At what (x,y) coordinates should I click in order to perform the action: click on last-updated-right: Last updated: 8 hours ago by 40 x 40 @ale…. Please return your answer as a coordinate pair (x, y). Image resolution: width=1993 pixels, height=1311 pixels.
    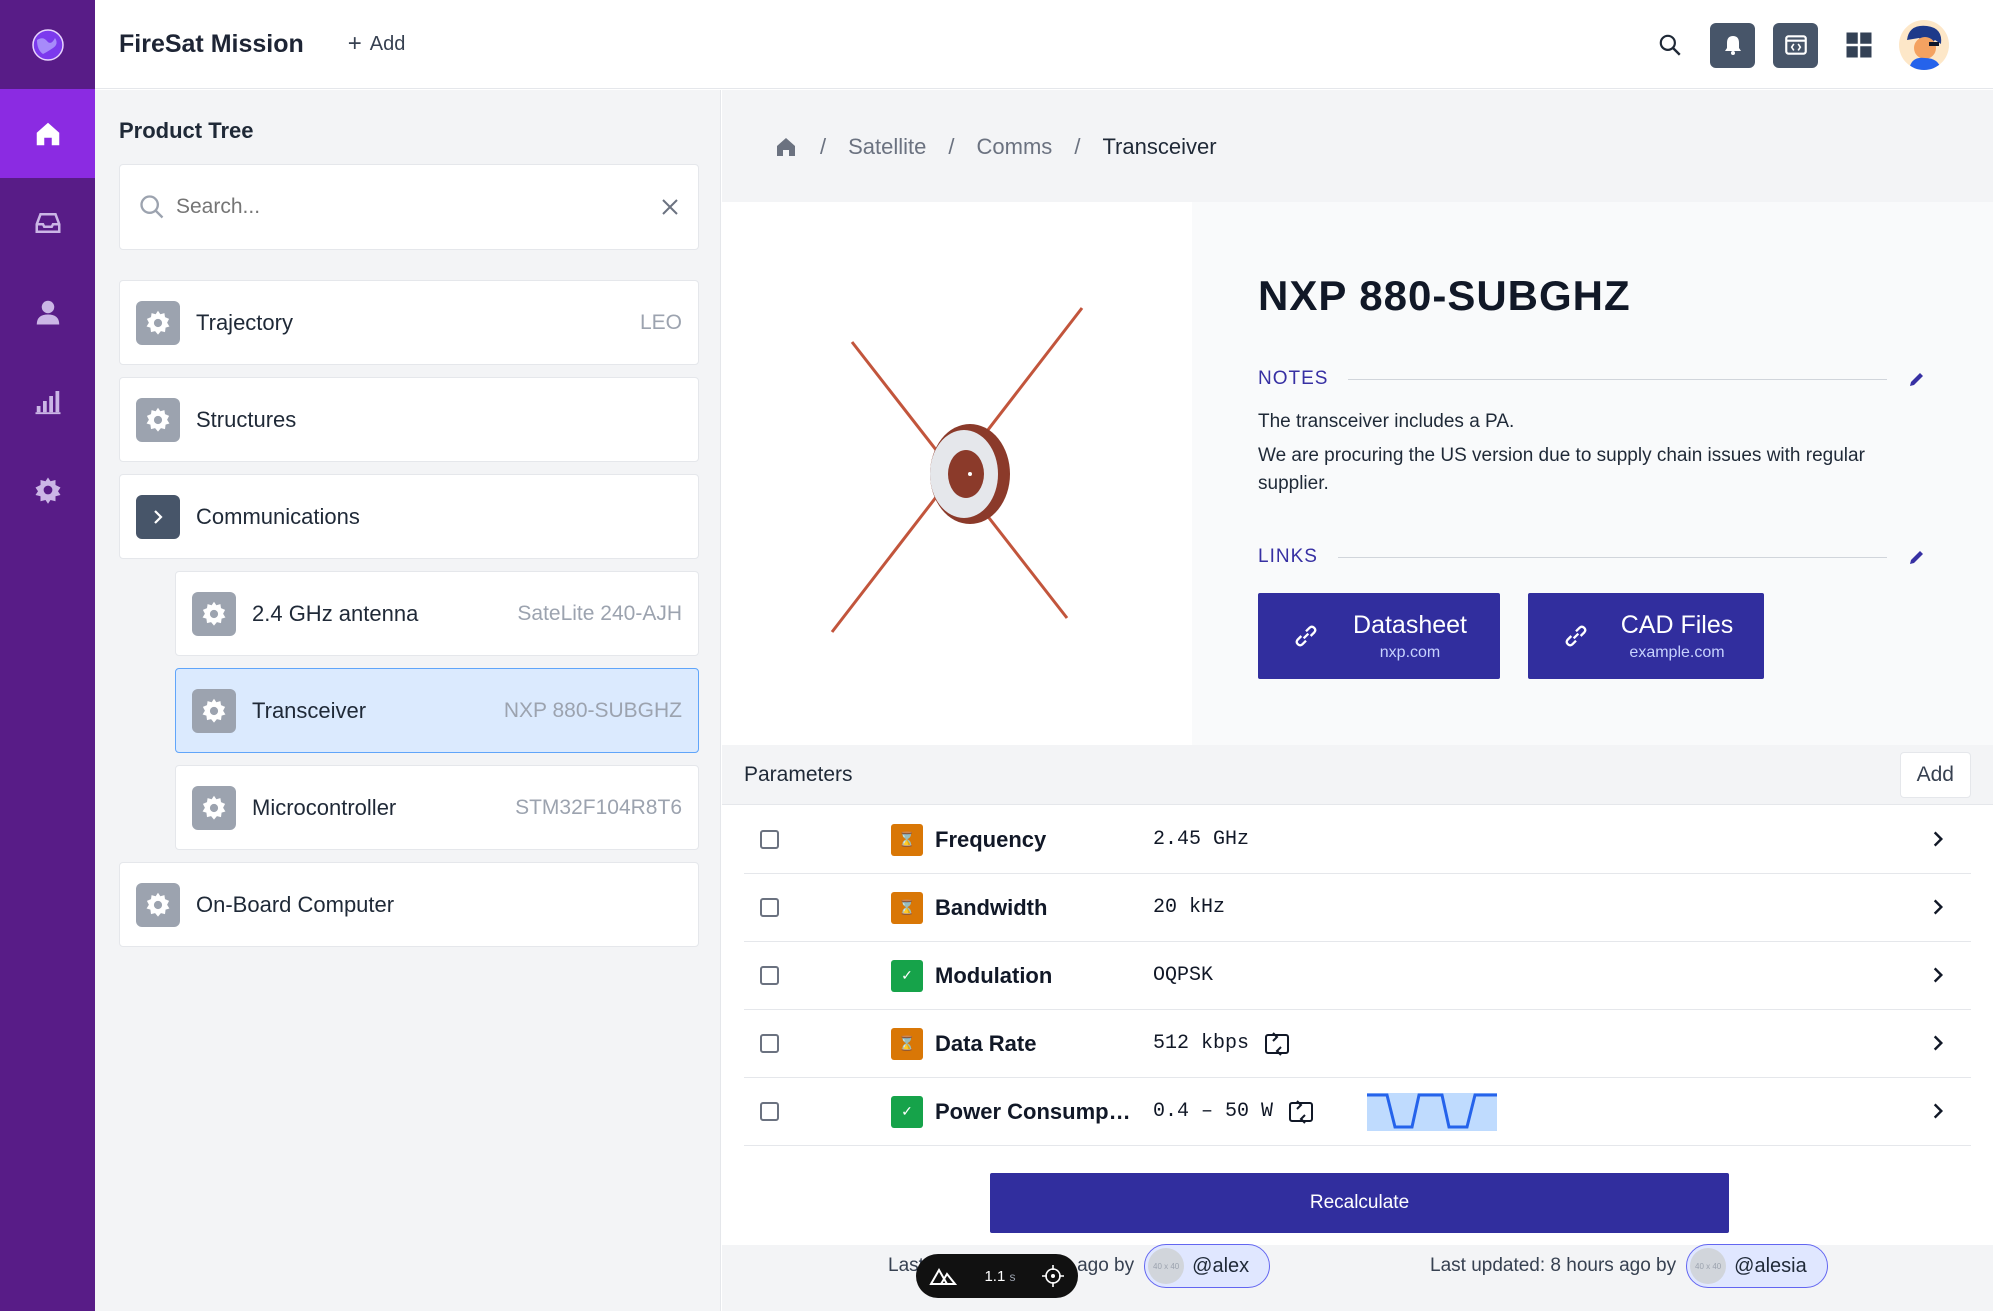
    Looking at the image, I should click on (1629, 1266).